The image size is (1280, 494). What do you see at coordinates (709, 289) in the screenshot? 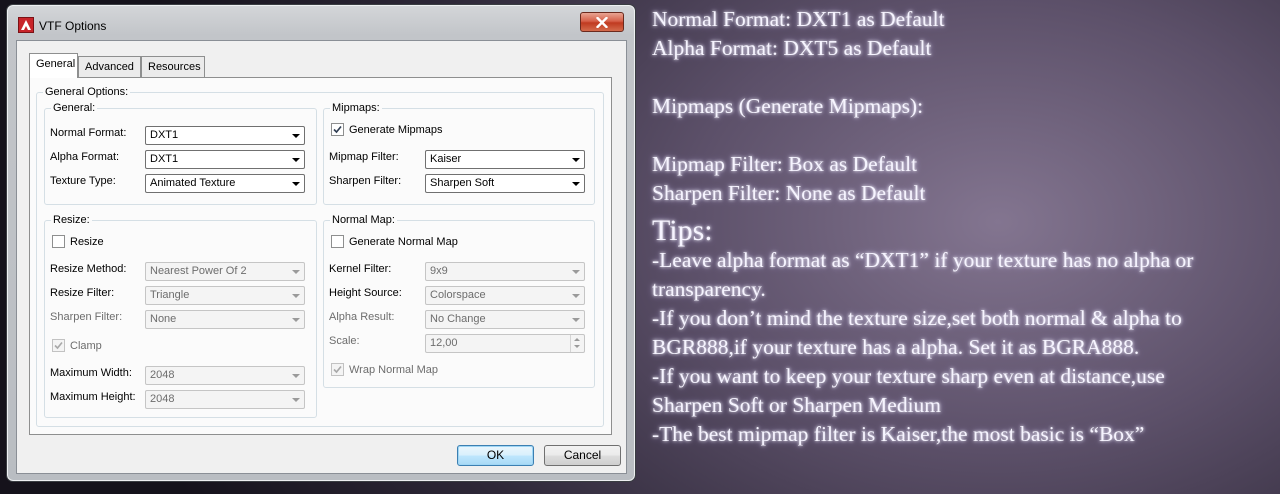
I see `tip-line: transparency.` at bounding box center [709, 289].